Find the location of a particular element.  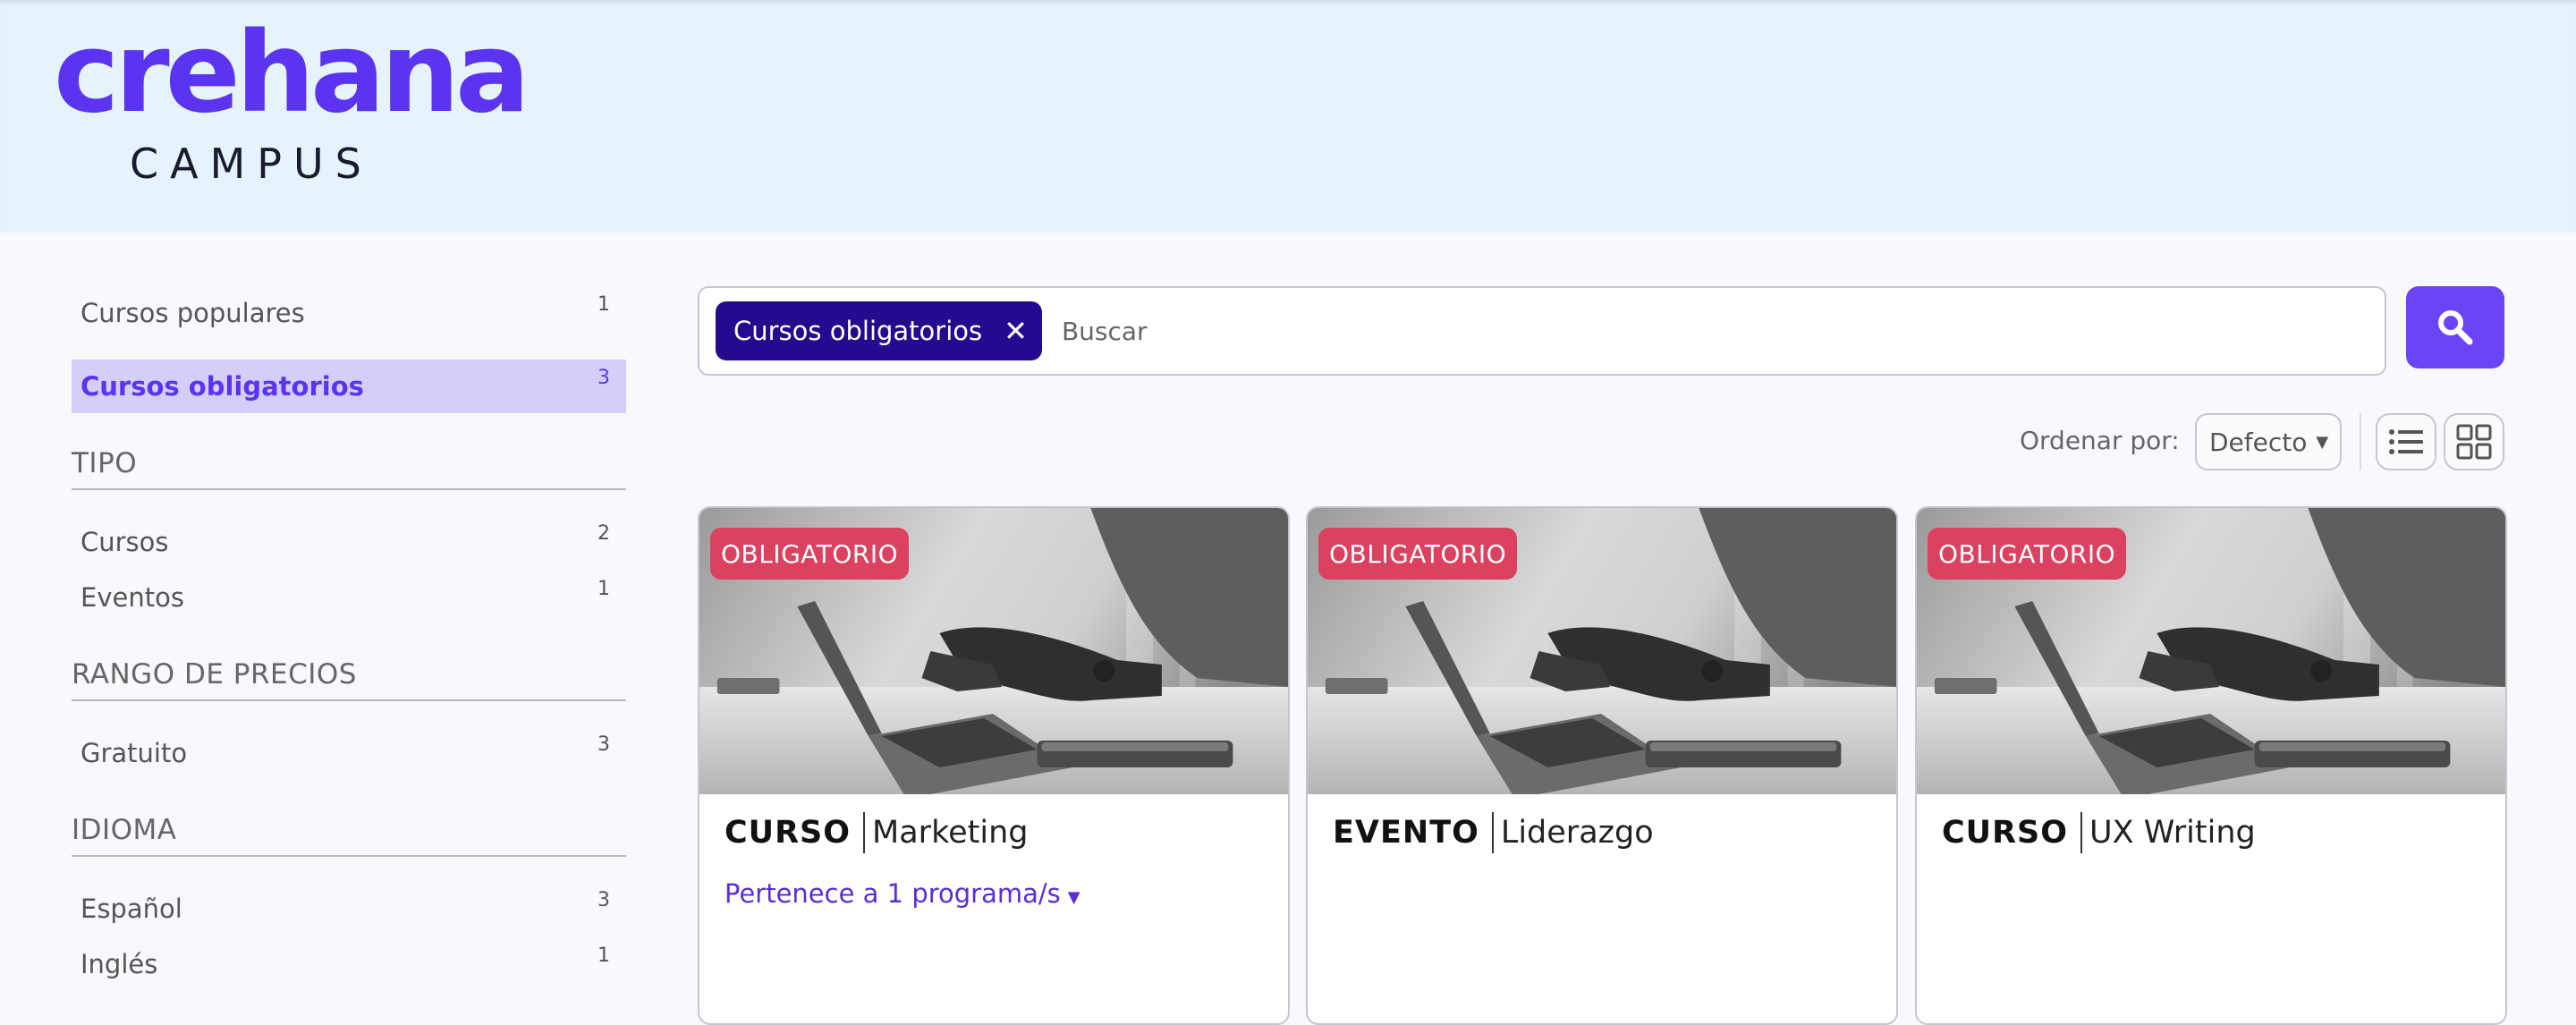

close-icon: ✕ is located at coordinates (1016, 331).